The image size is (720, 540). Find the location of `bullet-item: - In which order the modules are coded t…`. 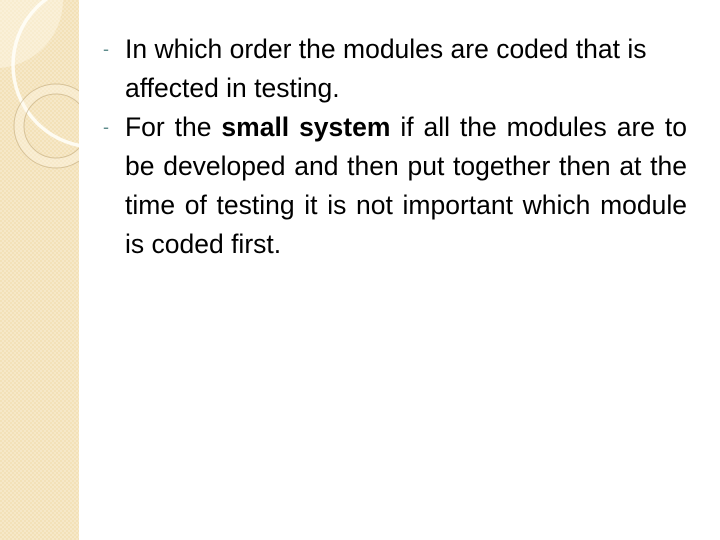

bullet-item: - In which order the modules are coded t… is located at coordinates (393, 69).